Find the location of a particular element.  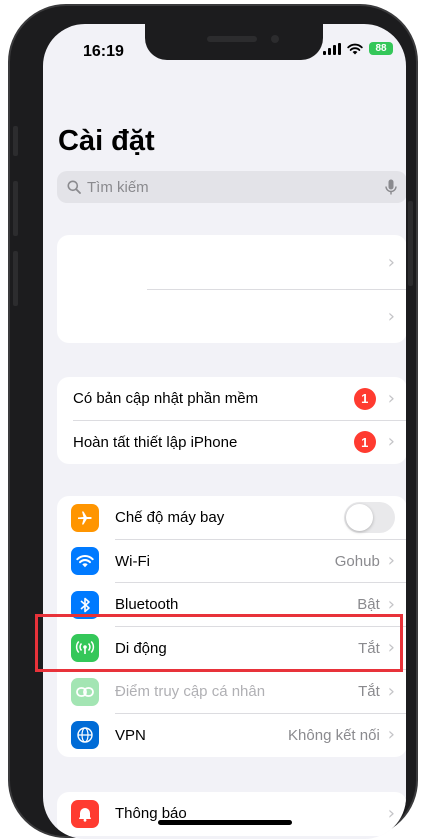

finish-setup-row: Hoàn tất thiết lập iPhone 1 › is located at coordinates (231, 443).